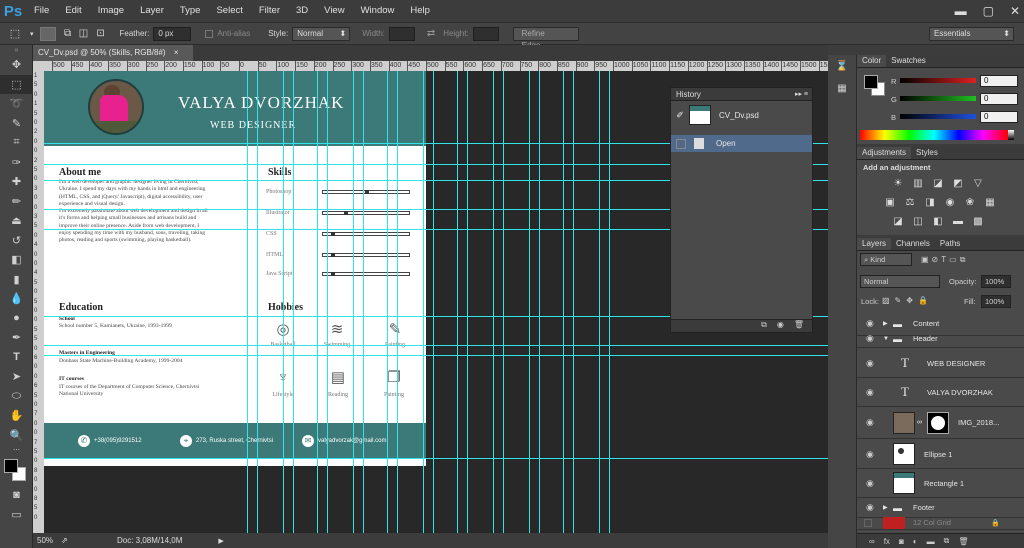 The width and height of the screenshot is (1024, 548). What do you see at coordinates (152, 11) in the screenshot?
I see `menu-layer: Layer` at bounding box center [152, 11].